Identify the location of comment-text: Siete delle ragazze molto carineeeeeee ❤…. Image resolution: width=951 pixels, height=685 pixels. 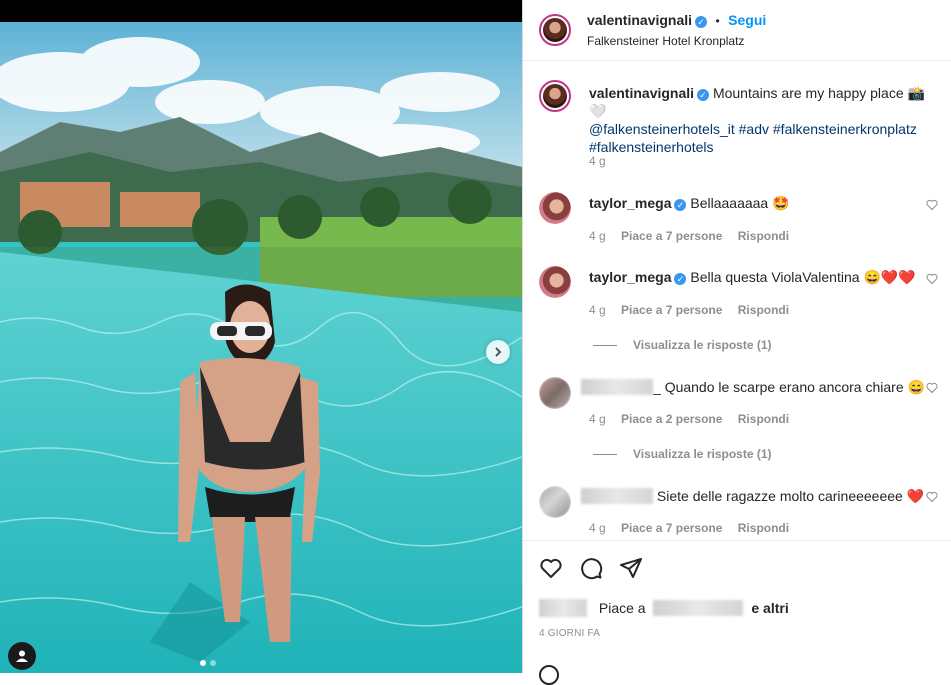
(756, 496).